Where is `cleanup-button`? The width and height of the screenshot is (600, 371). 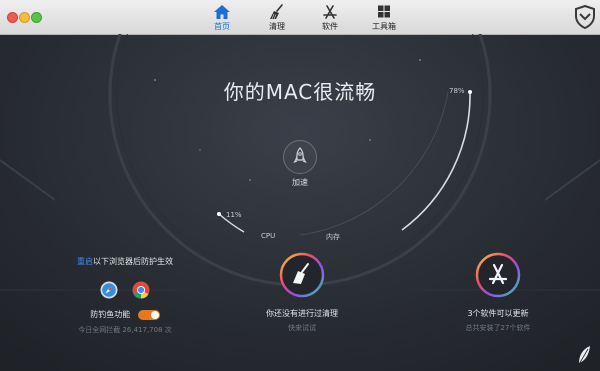
cleanup-button is located at coordinates (302, 275).